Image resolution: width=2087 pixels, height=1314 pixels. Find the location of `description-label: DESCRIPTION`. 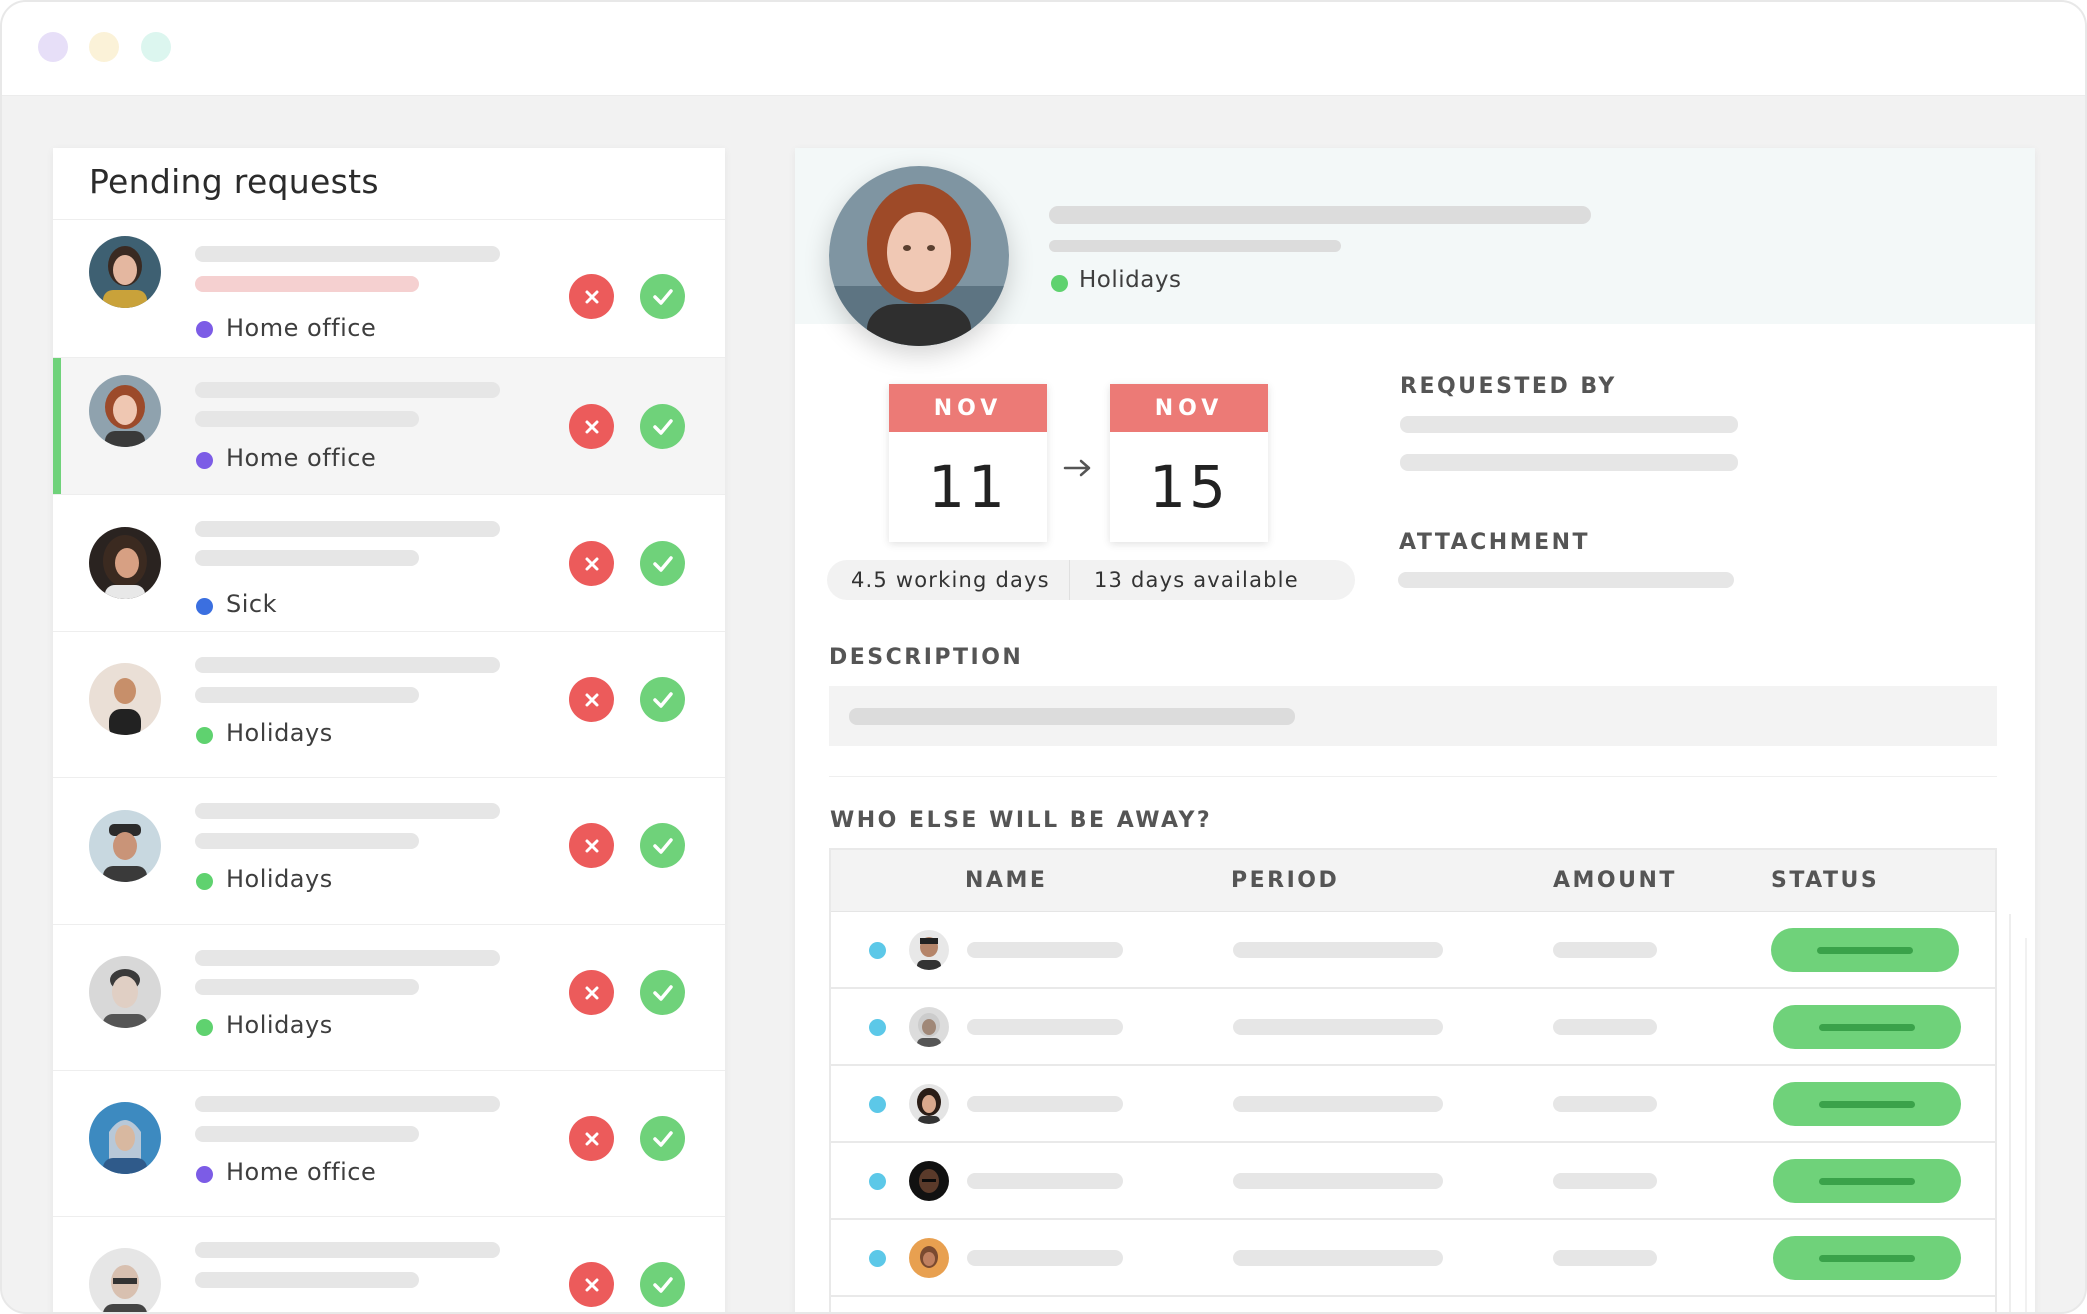

description-label: DESCRIPTION is located at coordinates (926, 657).